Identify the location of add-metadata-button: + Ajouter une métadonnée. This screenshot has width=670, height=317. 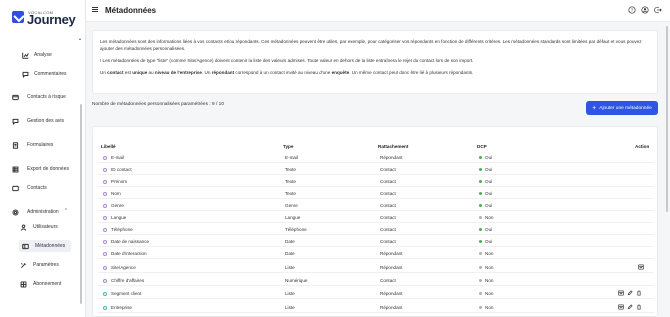
(622, 108).